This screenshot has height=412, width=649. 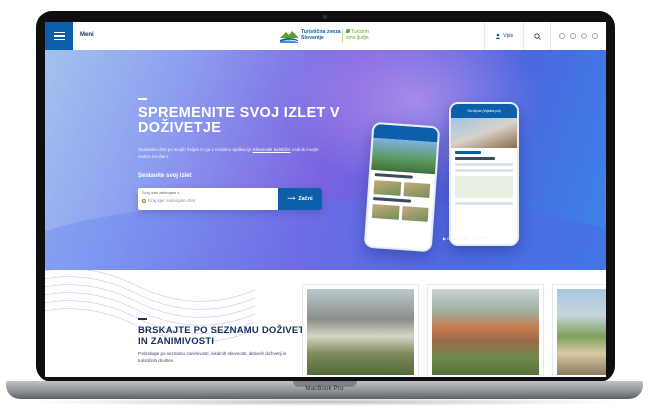 What do you see at coordinates (484, 133) in the screenshot?
I see `phone-detail-image` at bounding box center [484, 133].